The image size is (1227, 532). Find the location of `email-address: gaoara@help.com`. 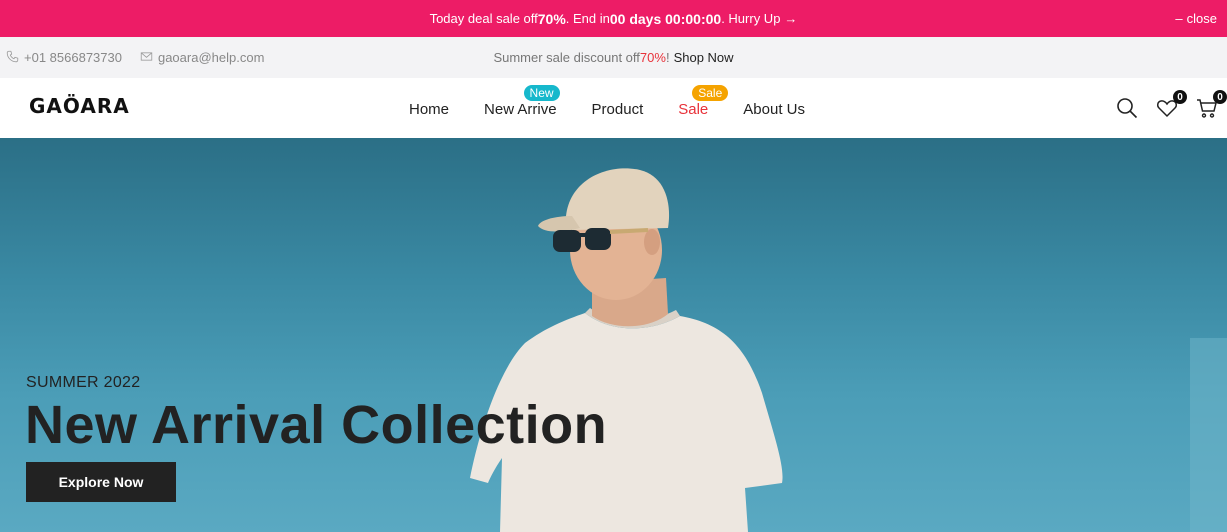

email-address: gaoara@help.com is located at coordinates (211, 57).